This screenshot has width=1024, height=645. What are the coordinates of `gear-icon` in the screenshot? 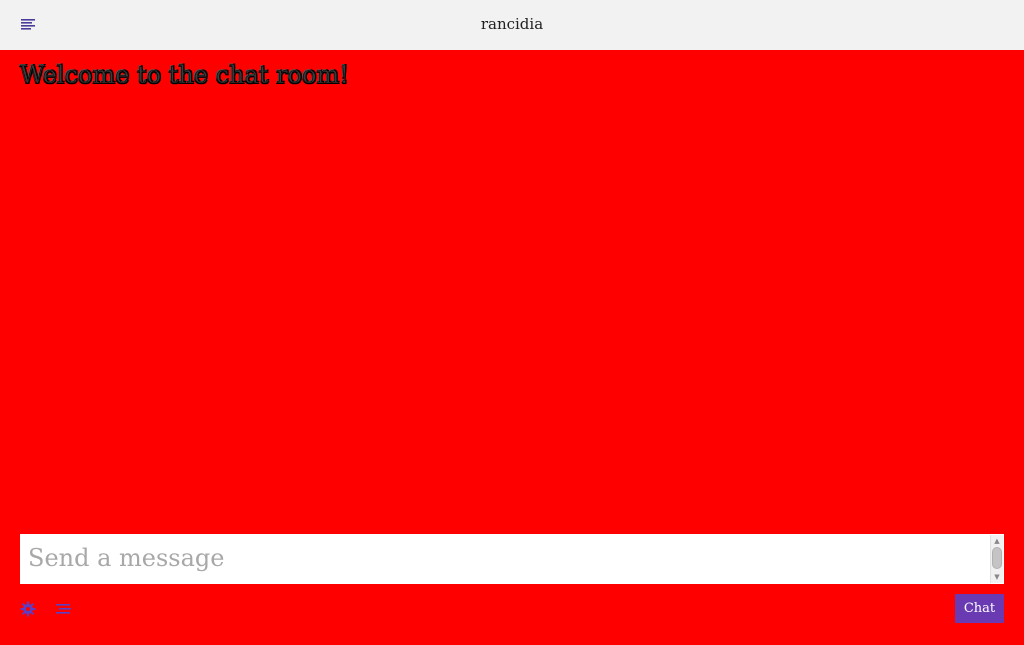 It's located at (28, 609).